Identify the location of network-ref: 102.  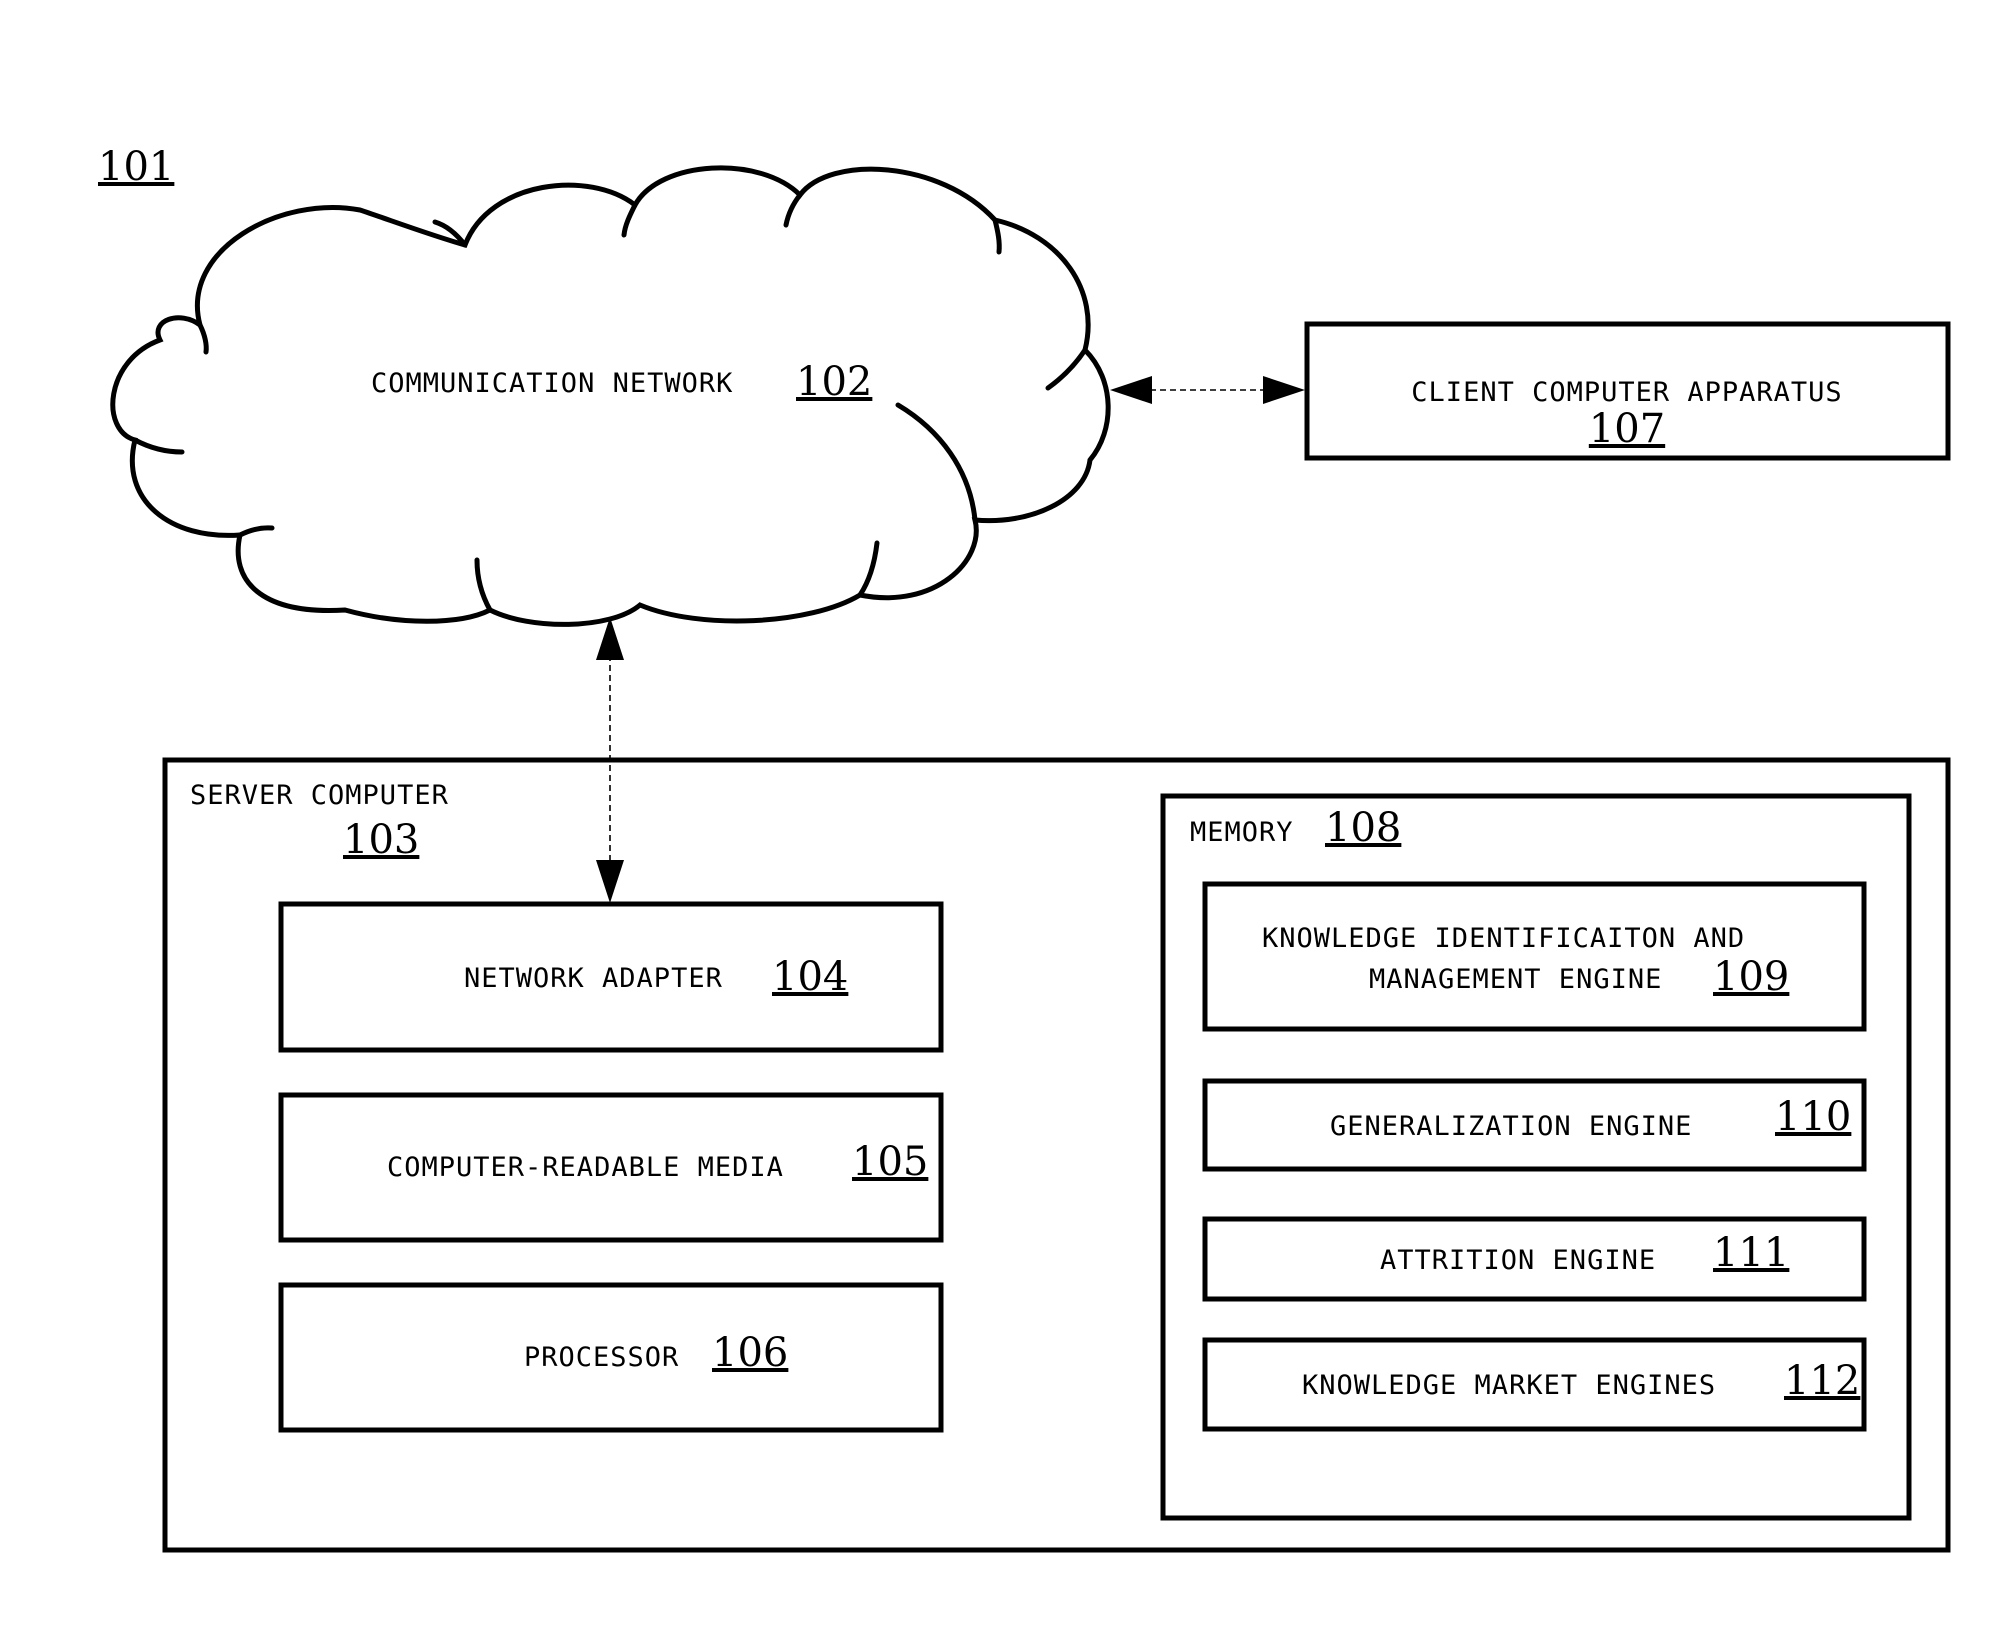
(834, 382).